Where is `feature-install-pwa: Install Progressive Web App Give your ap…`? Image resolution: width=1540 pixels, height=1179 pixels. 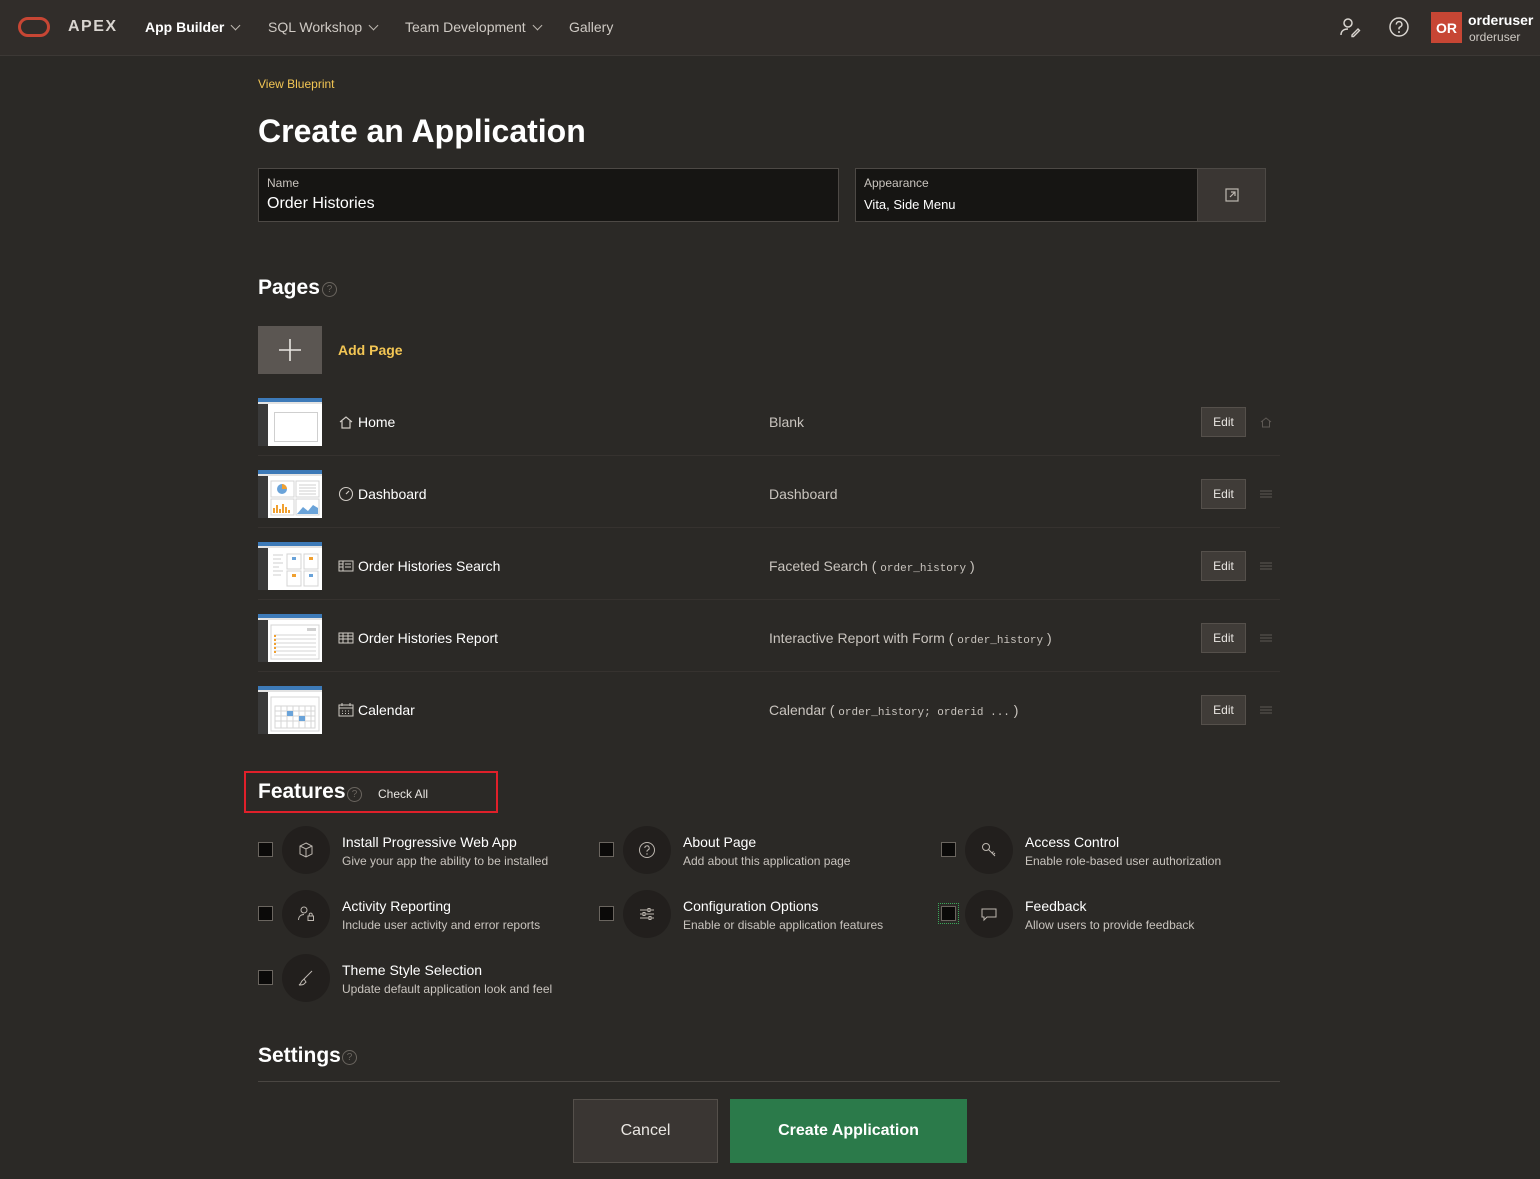 feature-install-pwa: Install Progressive Web App Give your ap… is located at coordinates (423, 850).